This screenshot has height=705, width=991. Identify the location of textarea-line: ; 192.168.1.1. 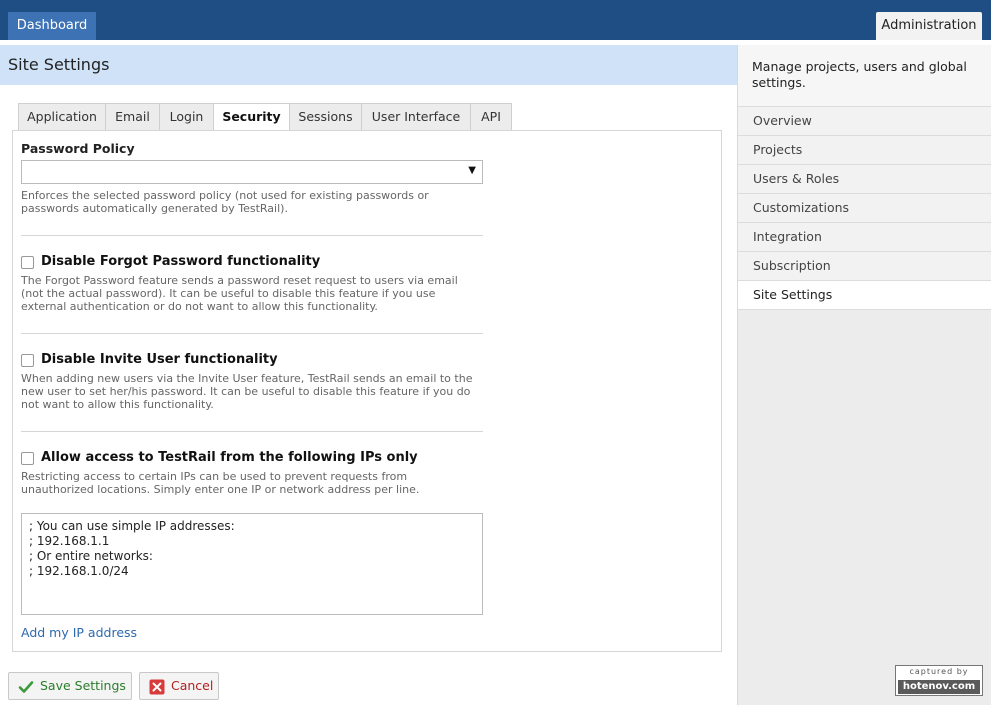
(69, 541).